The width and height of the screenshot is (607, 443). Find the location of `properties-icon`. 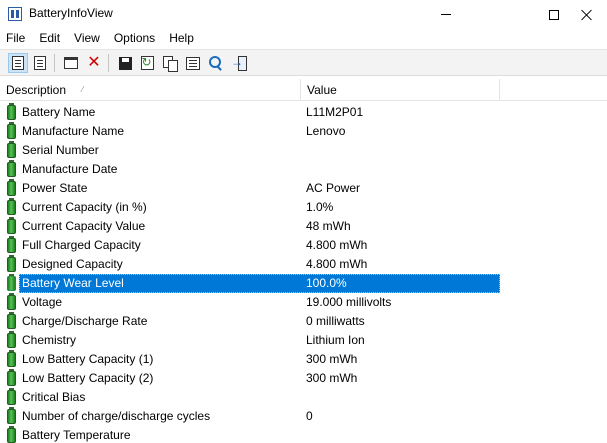

properties-icon is located at coordinates (193, 63).